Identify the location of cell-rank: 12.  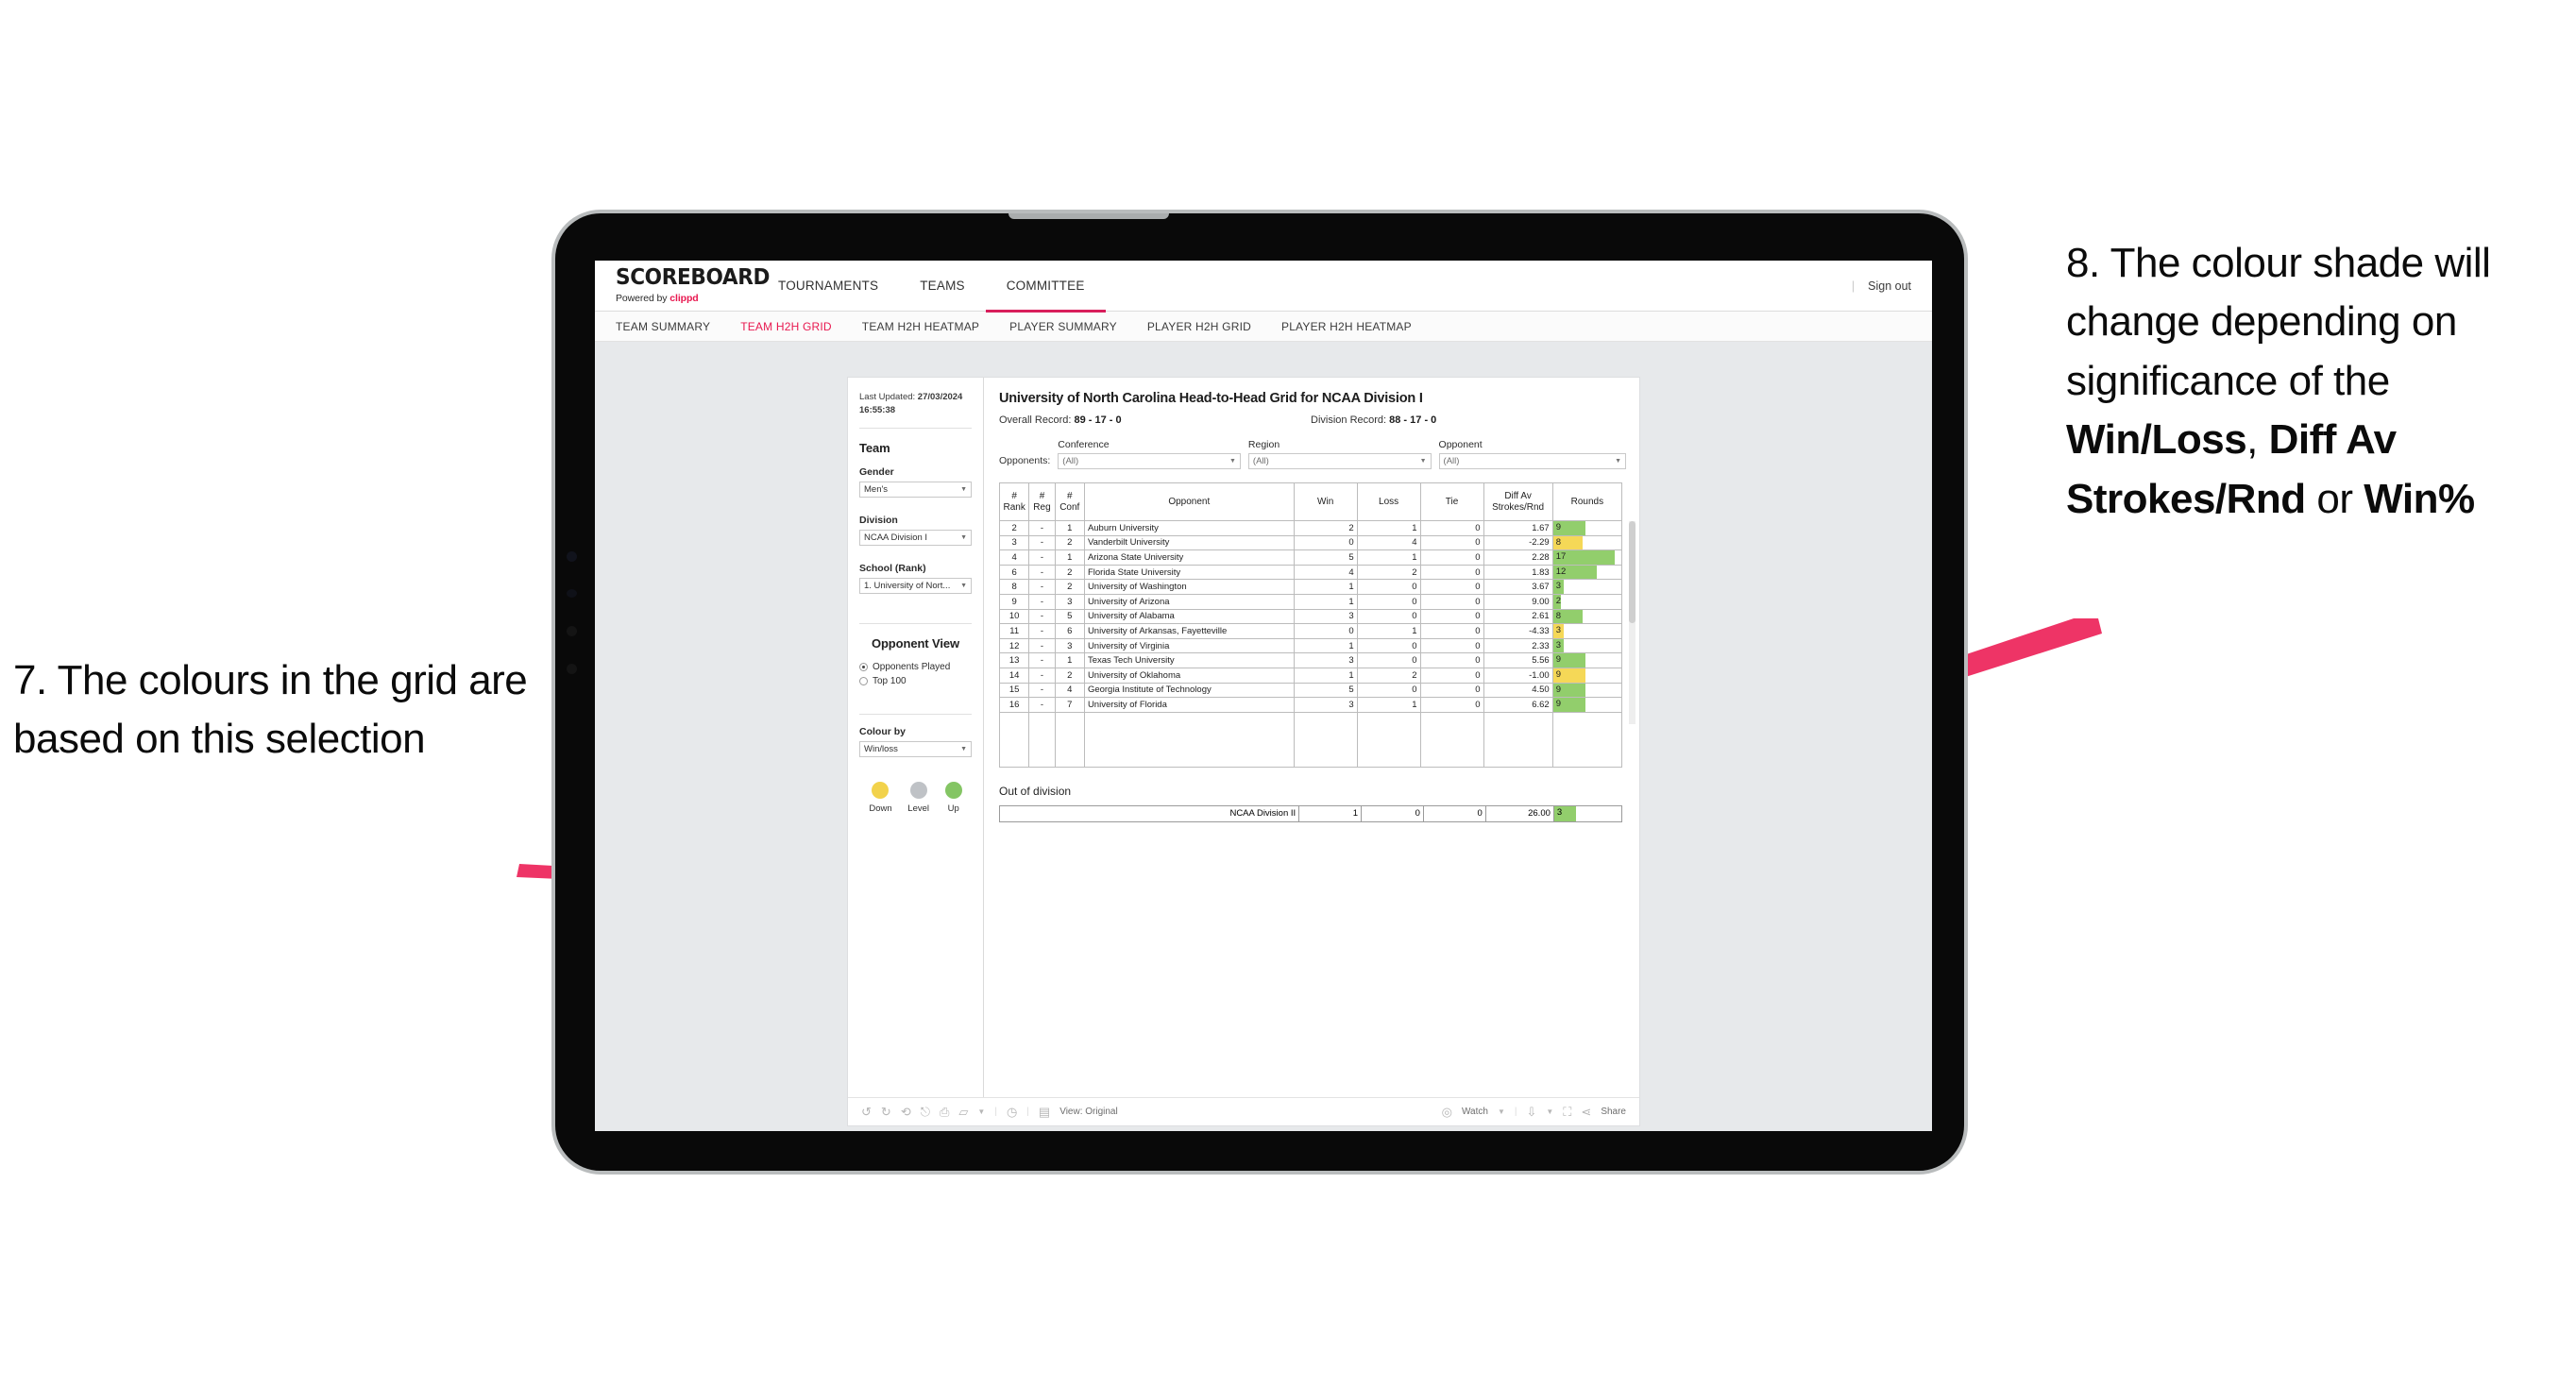
(1014, 646).